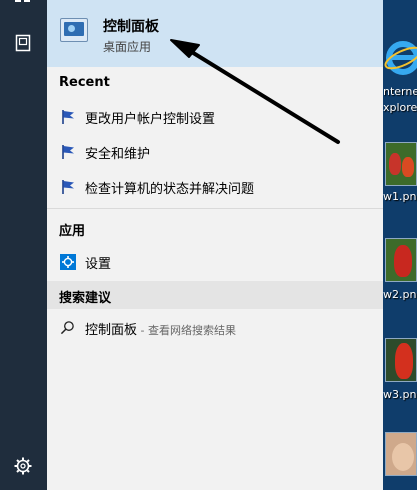  Describe the element at coordinates (131, 27) in the screenshot. I see `best-match-title: 控制面板` at that location.